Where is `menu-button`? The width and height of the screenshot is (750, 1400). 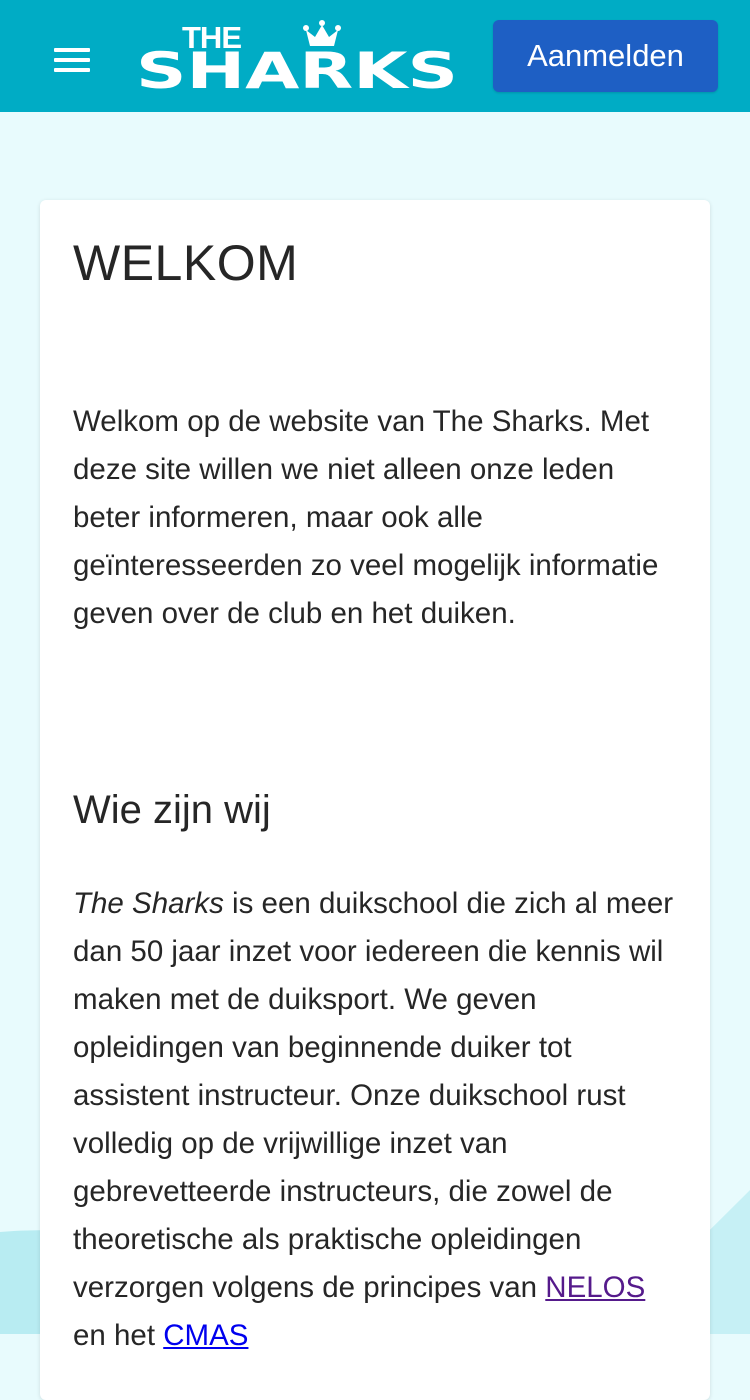
menu-button is located at coordinates (72, 60).